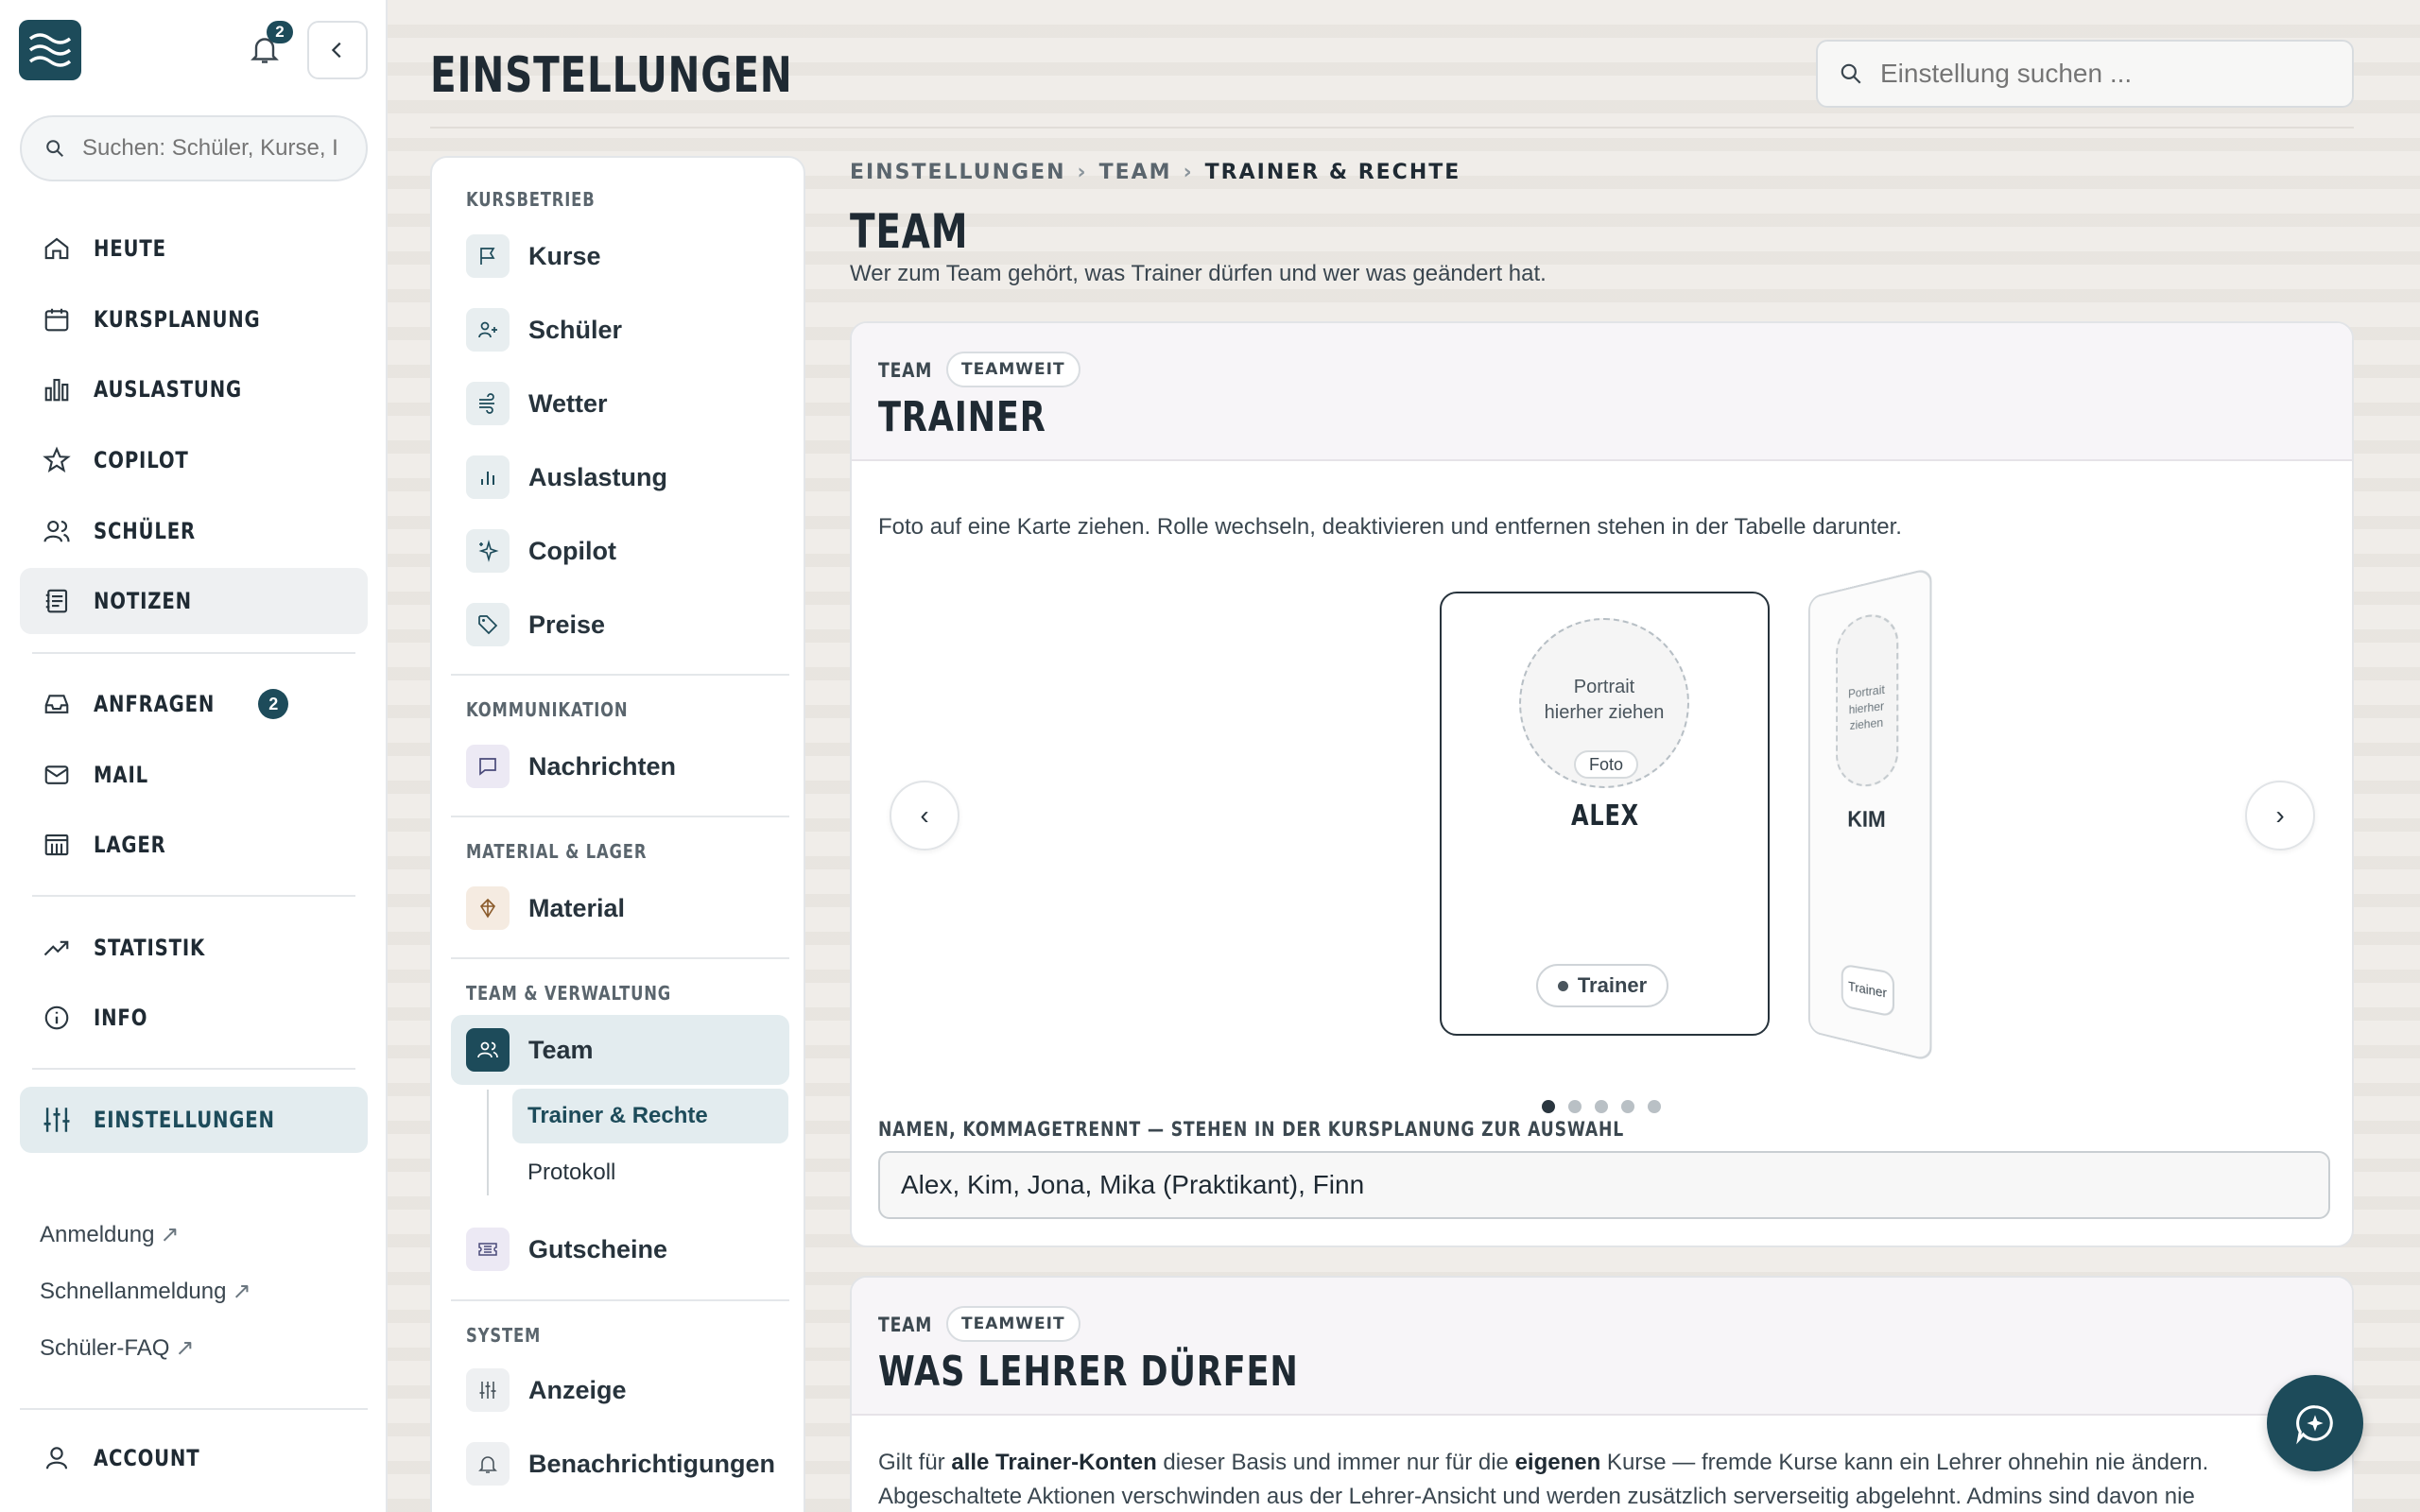 The height and width of the screenshot is (1512, 2420). I want to click on nav-item-heute: HEUTE, so click(194, 248).